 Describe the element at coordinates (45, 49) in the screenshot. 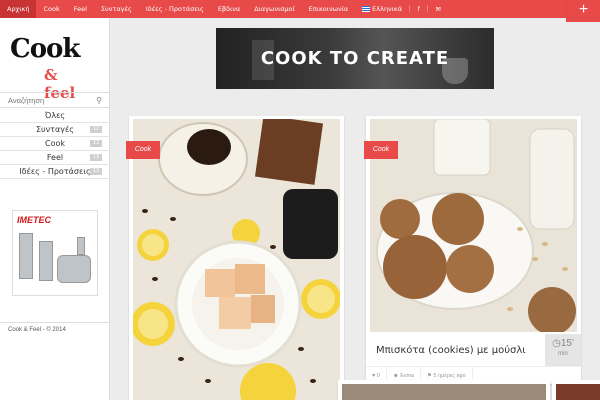

I see `logo-cook-text: Cook` at that location.